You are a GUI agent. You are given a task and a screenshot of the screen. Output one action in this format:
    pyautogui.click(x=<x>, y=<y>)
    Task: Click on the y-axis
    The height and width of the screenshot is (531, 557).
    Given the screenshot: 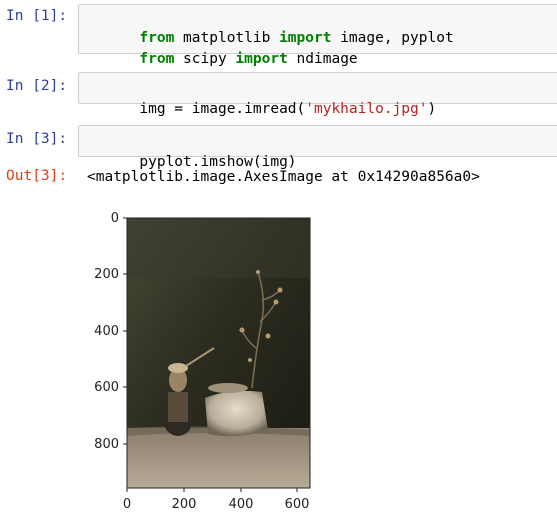 What is the action you would take?
    pyautogui.click(x=125, y=331)
    